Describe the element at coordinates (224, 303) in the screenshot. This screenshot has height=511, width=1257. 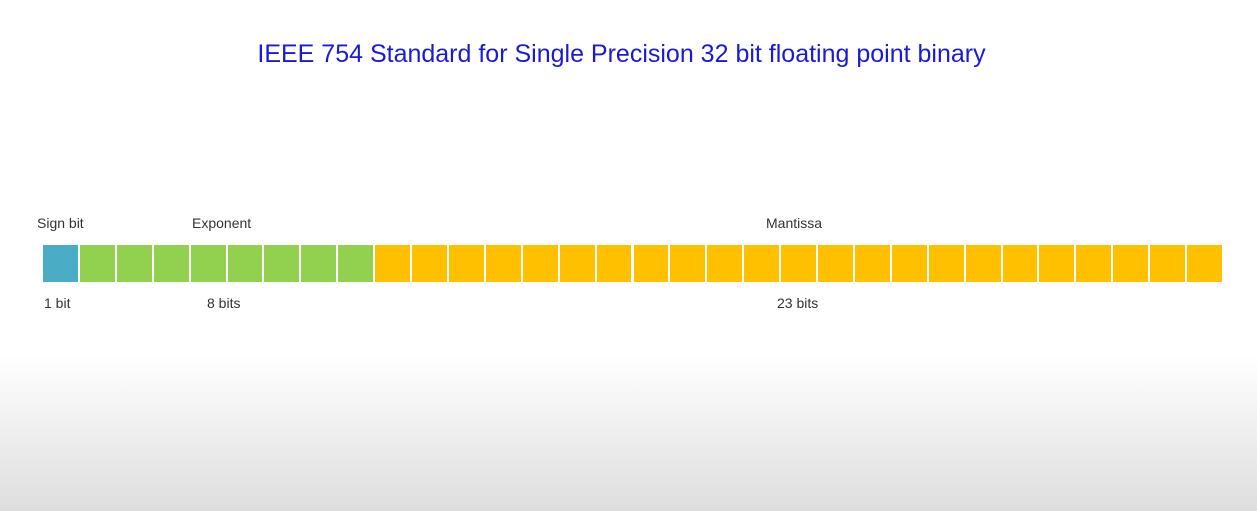
I see `exponent-size-label: 8 bits` at that location.